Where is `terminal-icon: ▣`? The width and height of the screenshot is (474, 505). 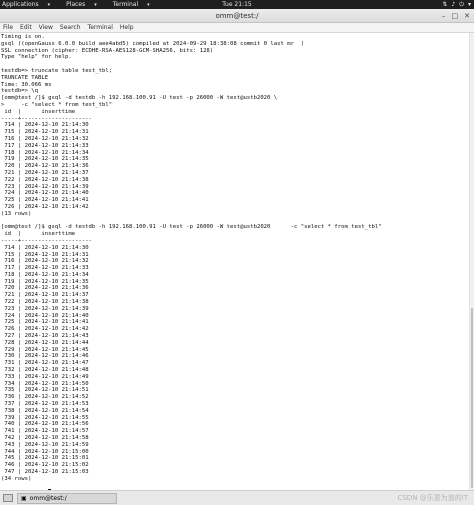
terminal-icon: ▣ is located at coordinates (24, 498).